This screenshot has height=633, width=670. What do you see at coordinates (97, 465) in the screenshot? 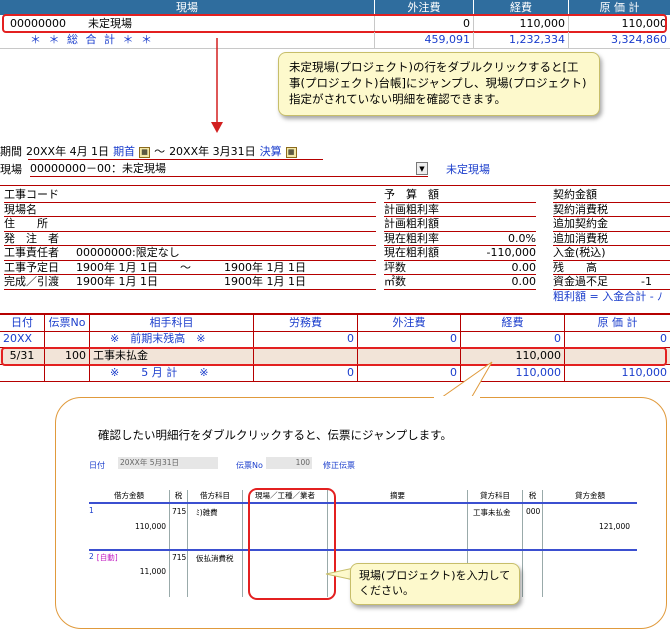
I see `voucher-date-label: 日付` at bounding box center [97, 465].